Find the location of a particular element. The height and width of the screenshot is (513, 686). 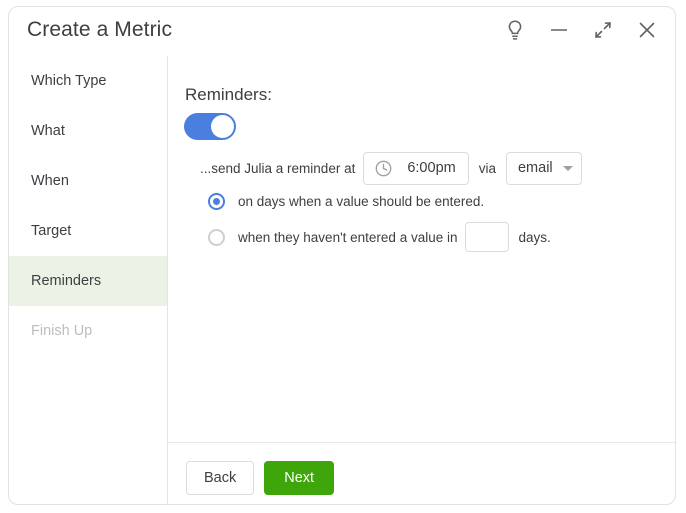

back-button: Back is located at coordinates (220, 478).